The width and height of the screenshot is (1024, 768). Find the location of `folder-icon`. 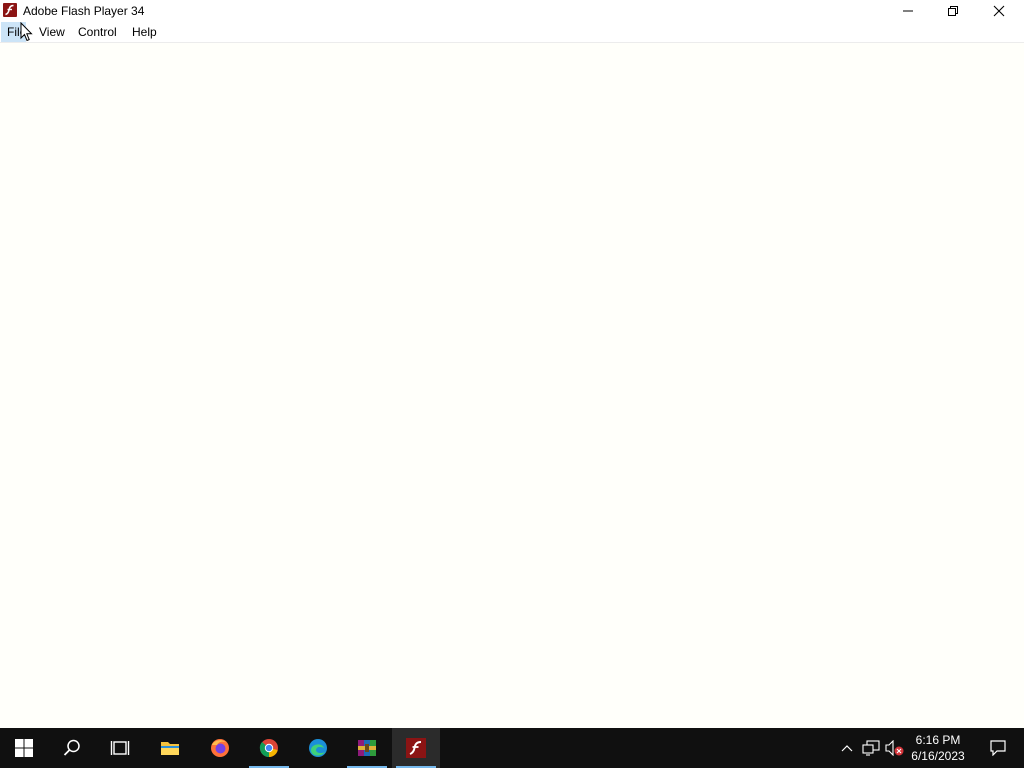

folder-icon is located at coordinates (170, 748).